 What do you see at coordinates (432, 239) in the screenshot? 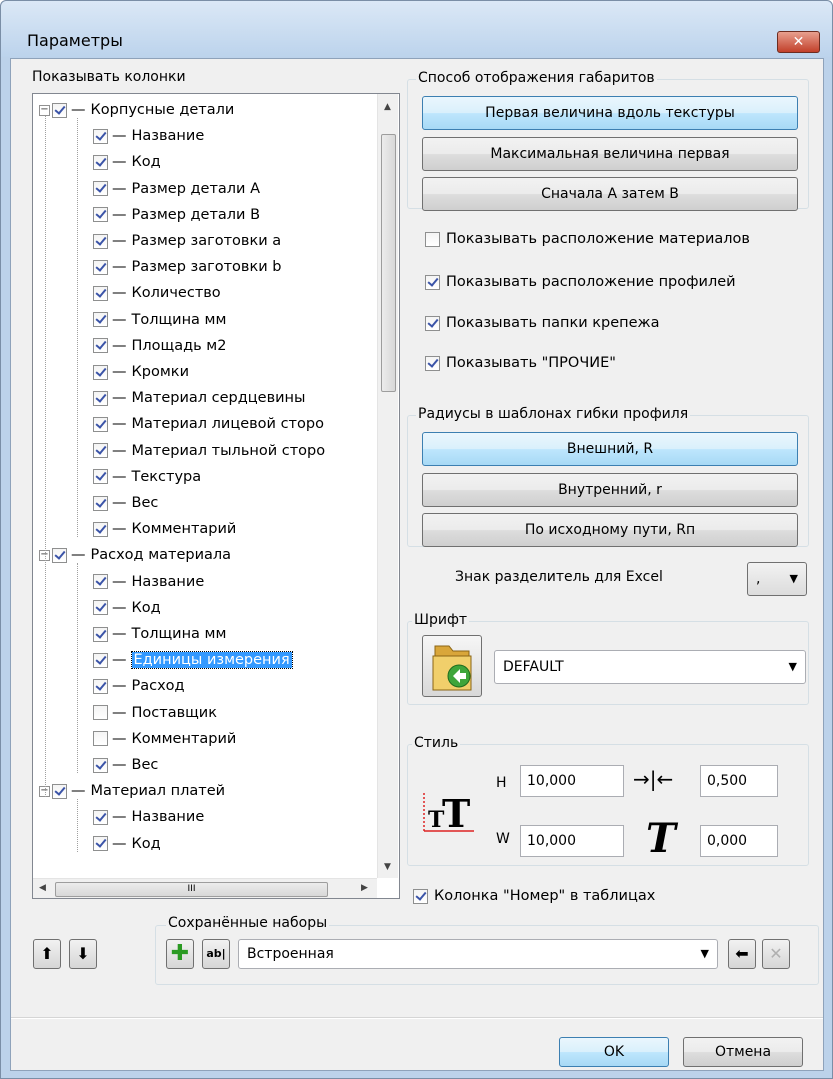
I see `show-materials-checkbox` at bounding box center [432, 239].